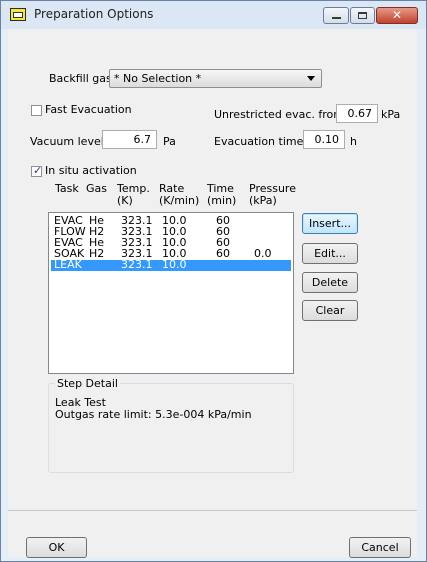  Describe the element at coordinates (82, 78) in the screenshot. I see `backfill-gas-label: Backfill gas:` at that location.